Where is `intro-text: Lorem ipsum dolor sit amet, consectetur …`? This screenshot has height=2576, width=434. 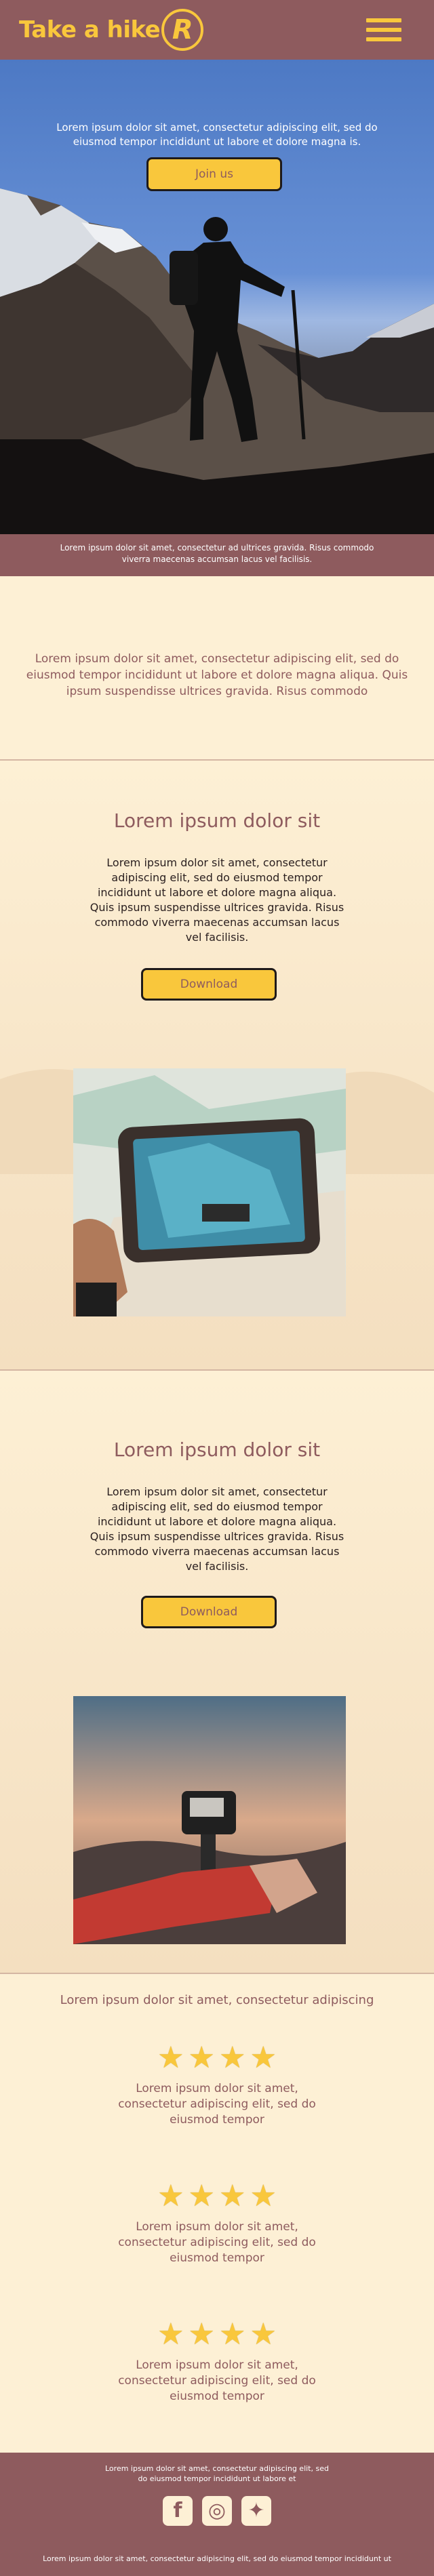
intro-text: Lorem ipsum dolor sit amet, consectetur … is located at coordinates (217, 675).